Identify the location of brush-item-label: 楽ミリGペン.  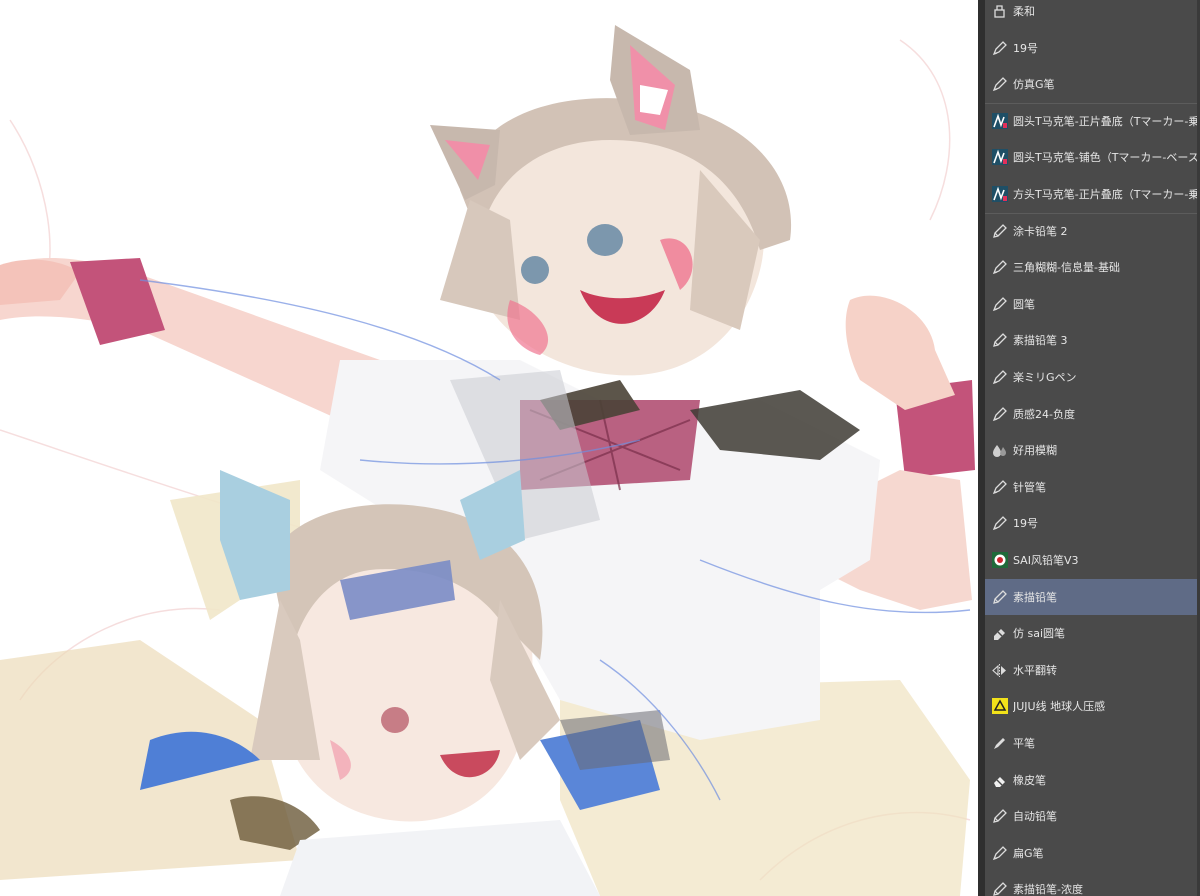
(1045, 377).